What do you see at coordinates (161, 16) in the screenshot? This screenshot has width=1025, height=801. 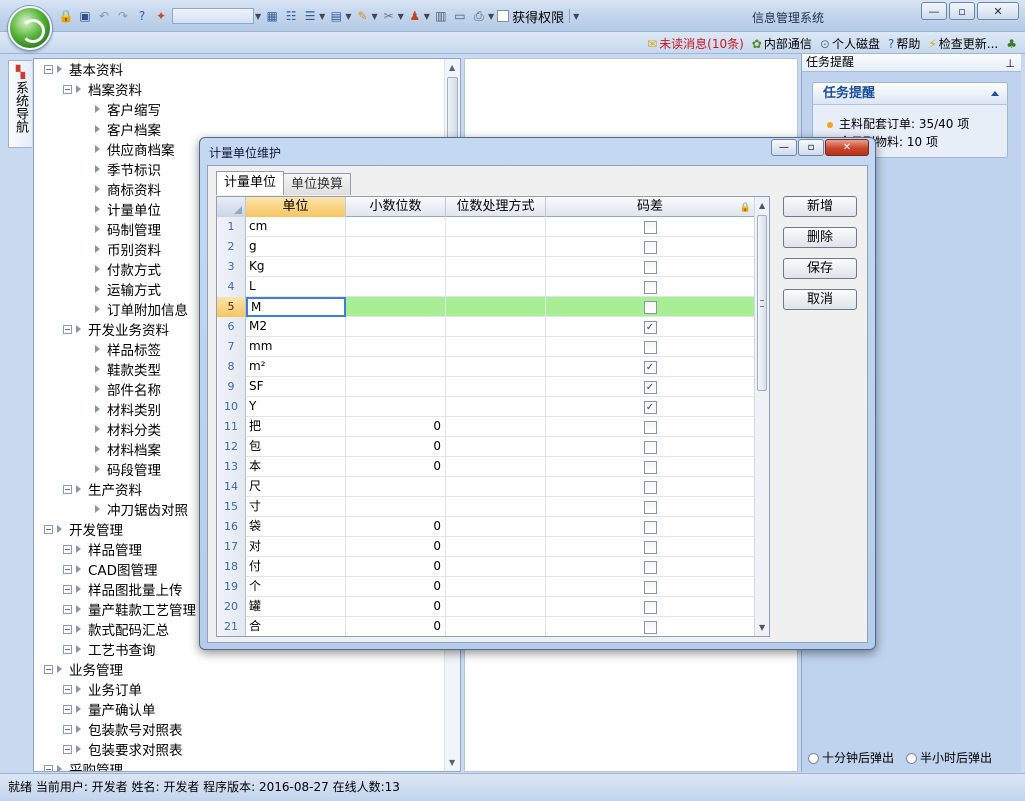 I see `palette-icon: ✦` at bounding box center [161, 16].